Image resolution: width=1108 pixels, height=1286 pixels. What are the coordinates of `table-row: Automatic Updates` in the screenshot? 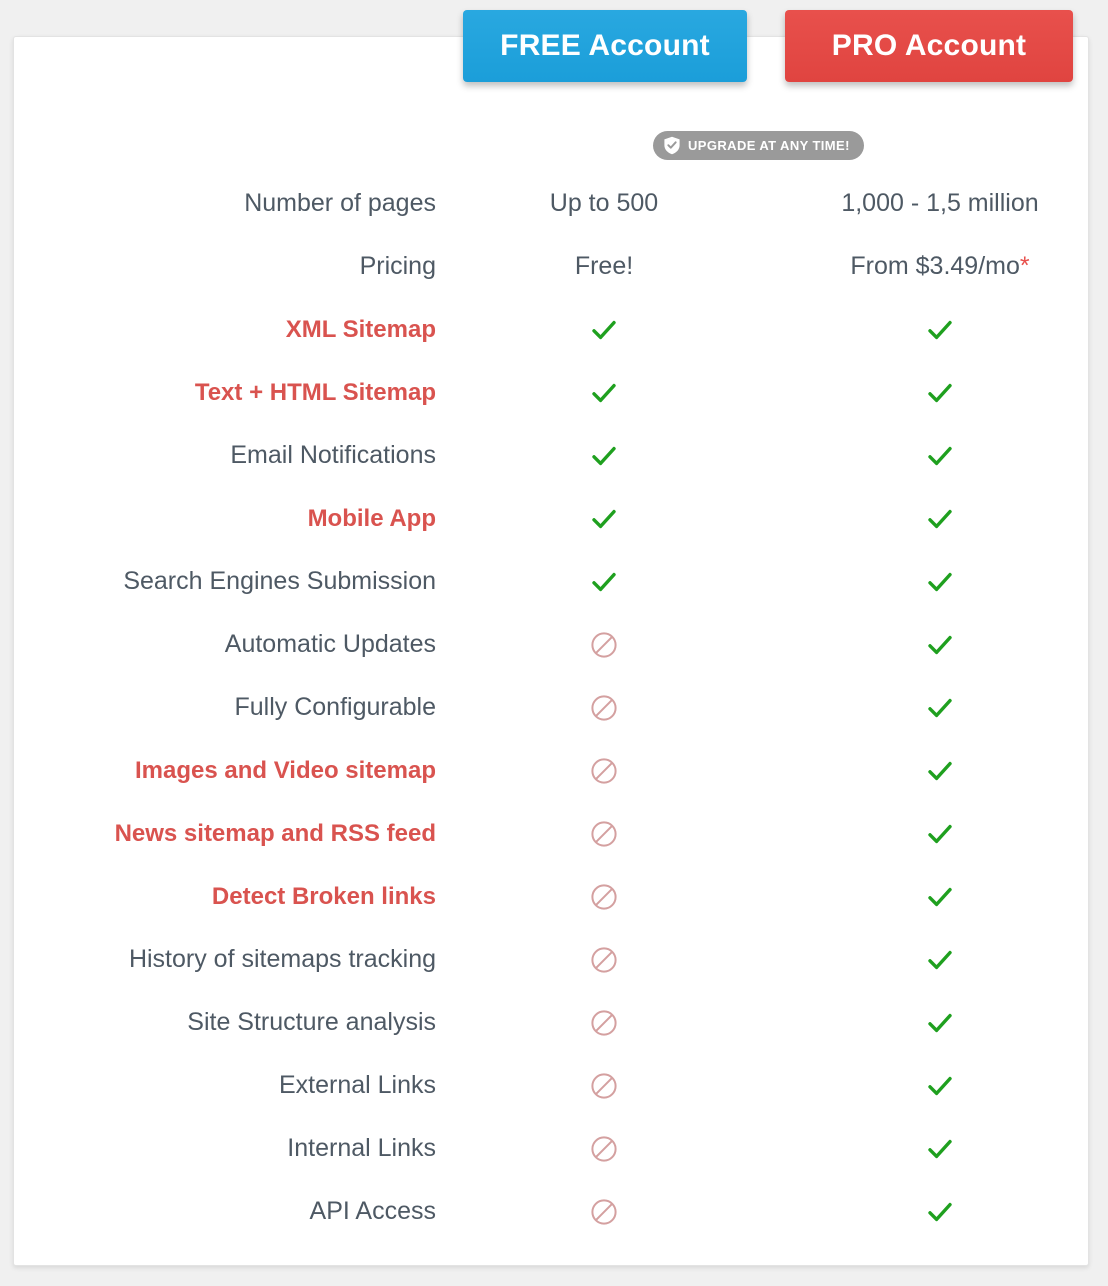 It's located at (554, 644).